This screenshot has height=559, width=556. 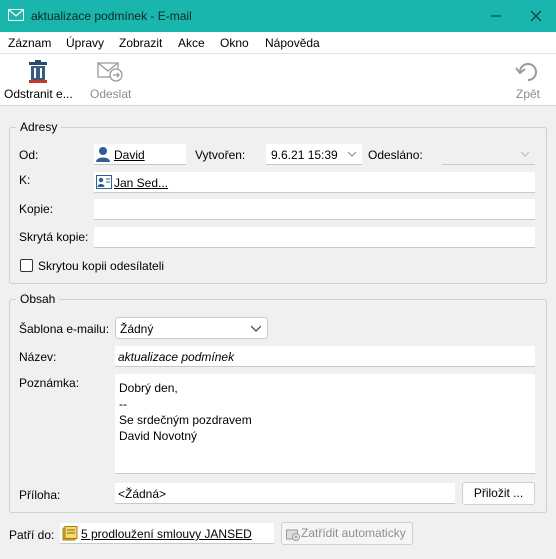 I want to click on belongs-label: Patří do:, so click(x=32, y=535).